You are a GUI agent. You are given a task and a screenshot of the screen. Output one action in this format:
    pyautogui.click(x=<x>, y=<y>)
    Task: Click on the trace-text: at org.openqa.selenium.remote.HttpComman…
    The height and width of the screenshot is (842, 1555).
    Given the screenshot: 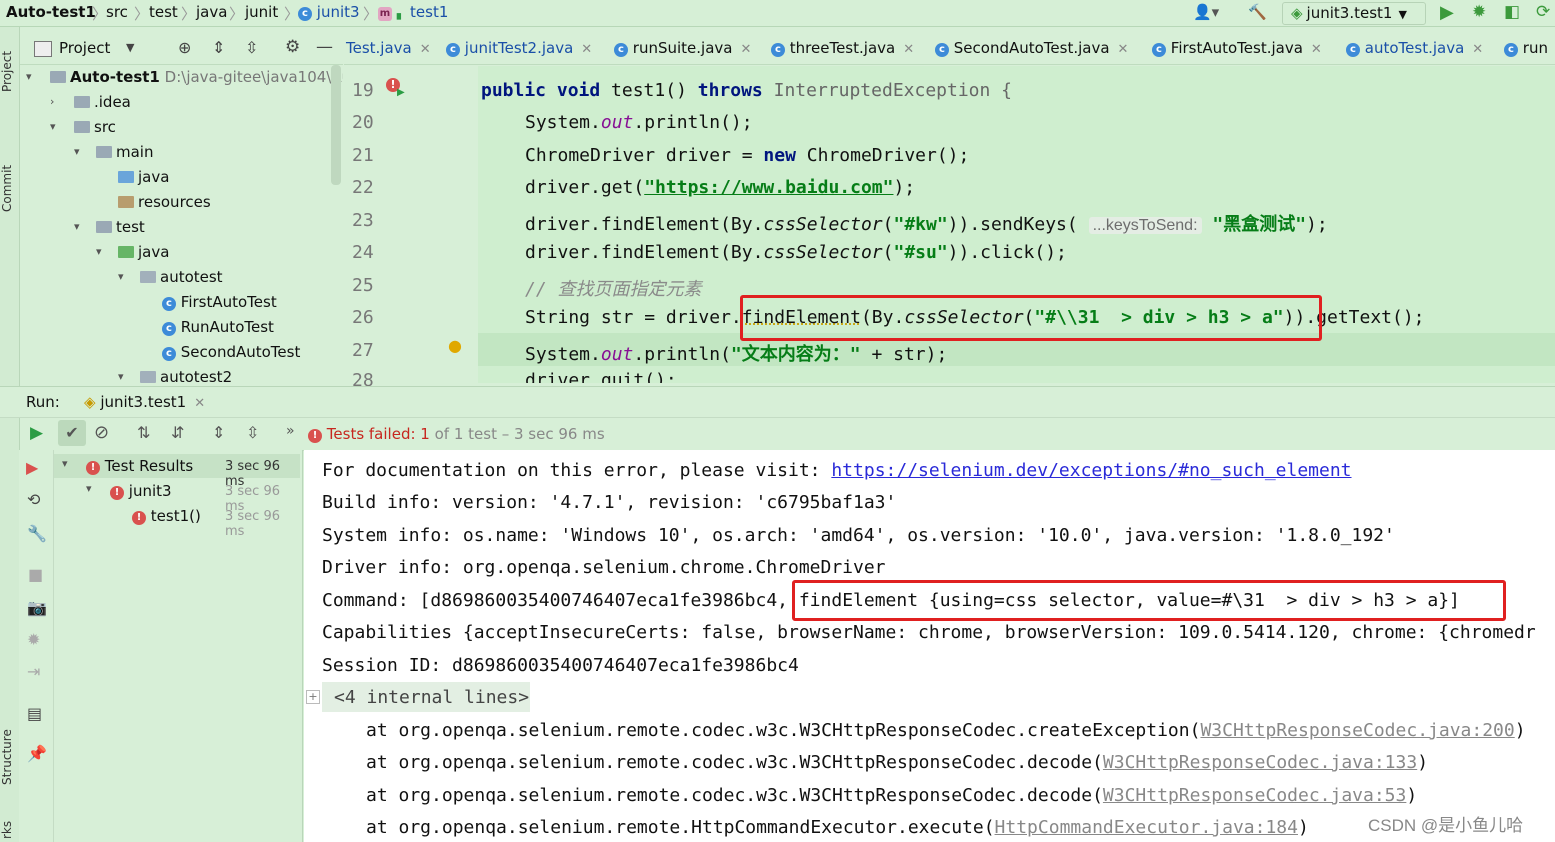 What is the action you would take?
    pyautogui.click(x=680, y=827)
    